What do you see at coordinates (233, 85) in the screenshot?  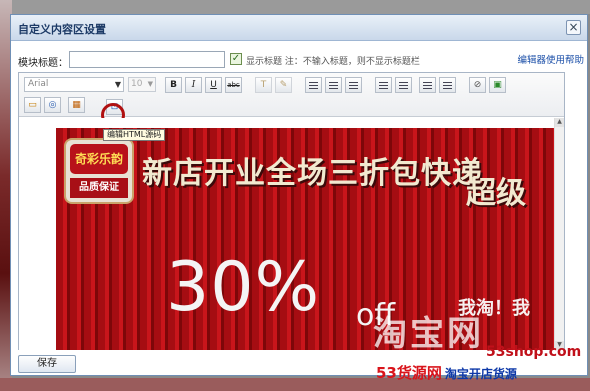 I see `strikethrough-button: abc` at bounding box center [233, 85].